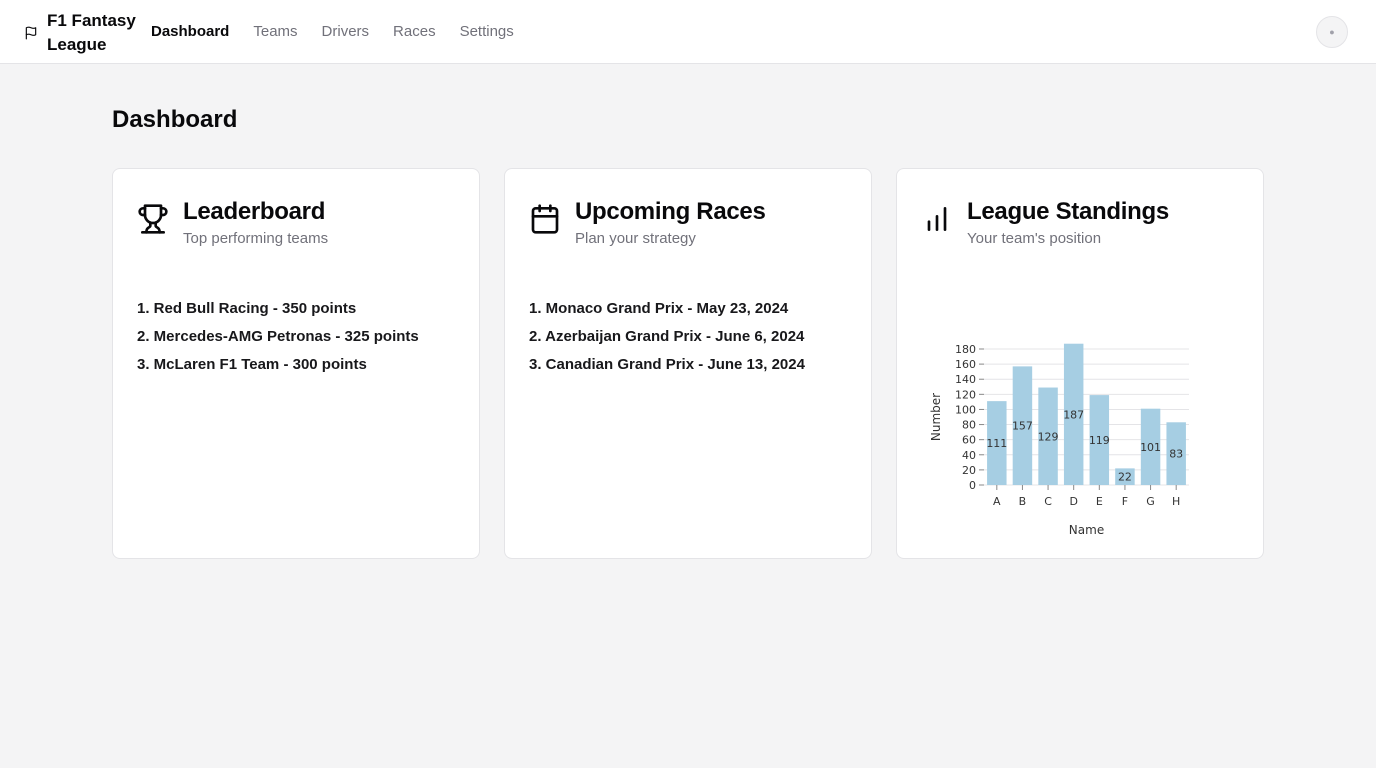 Image resolution: width=1376 pixels, height=768 pixels. I want to click on trophy-icon, so click(153, 219).